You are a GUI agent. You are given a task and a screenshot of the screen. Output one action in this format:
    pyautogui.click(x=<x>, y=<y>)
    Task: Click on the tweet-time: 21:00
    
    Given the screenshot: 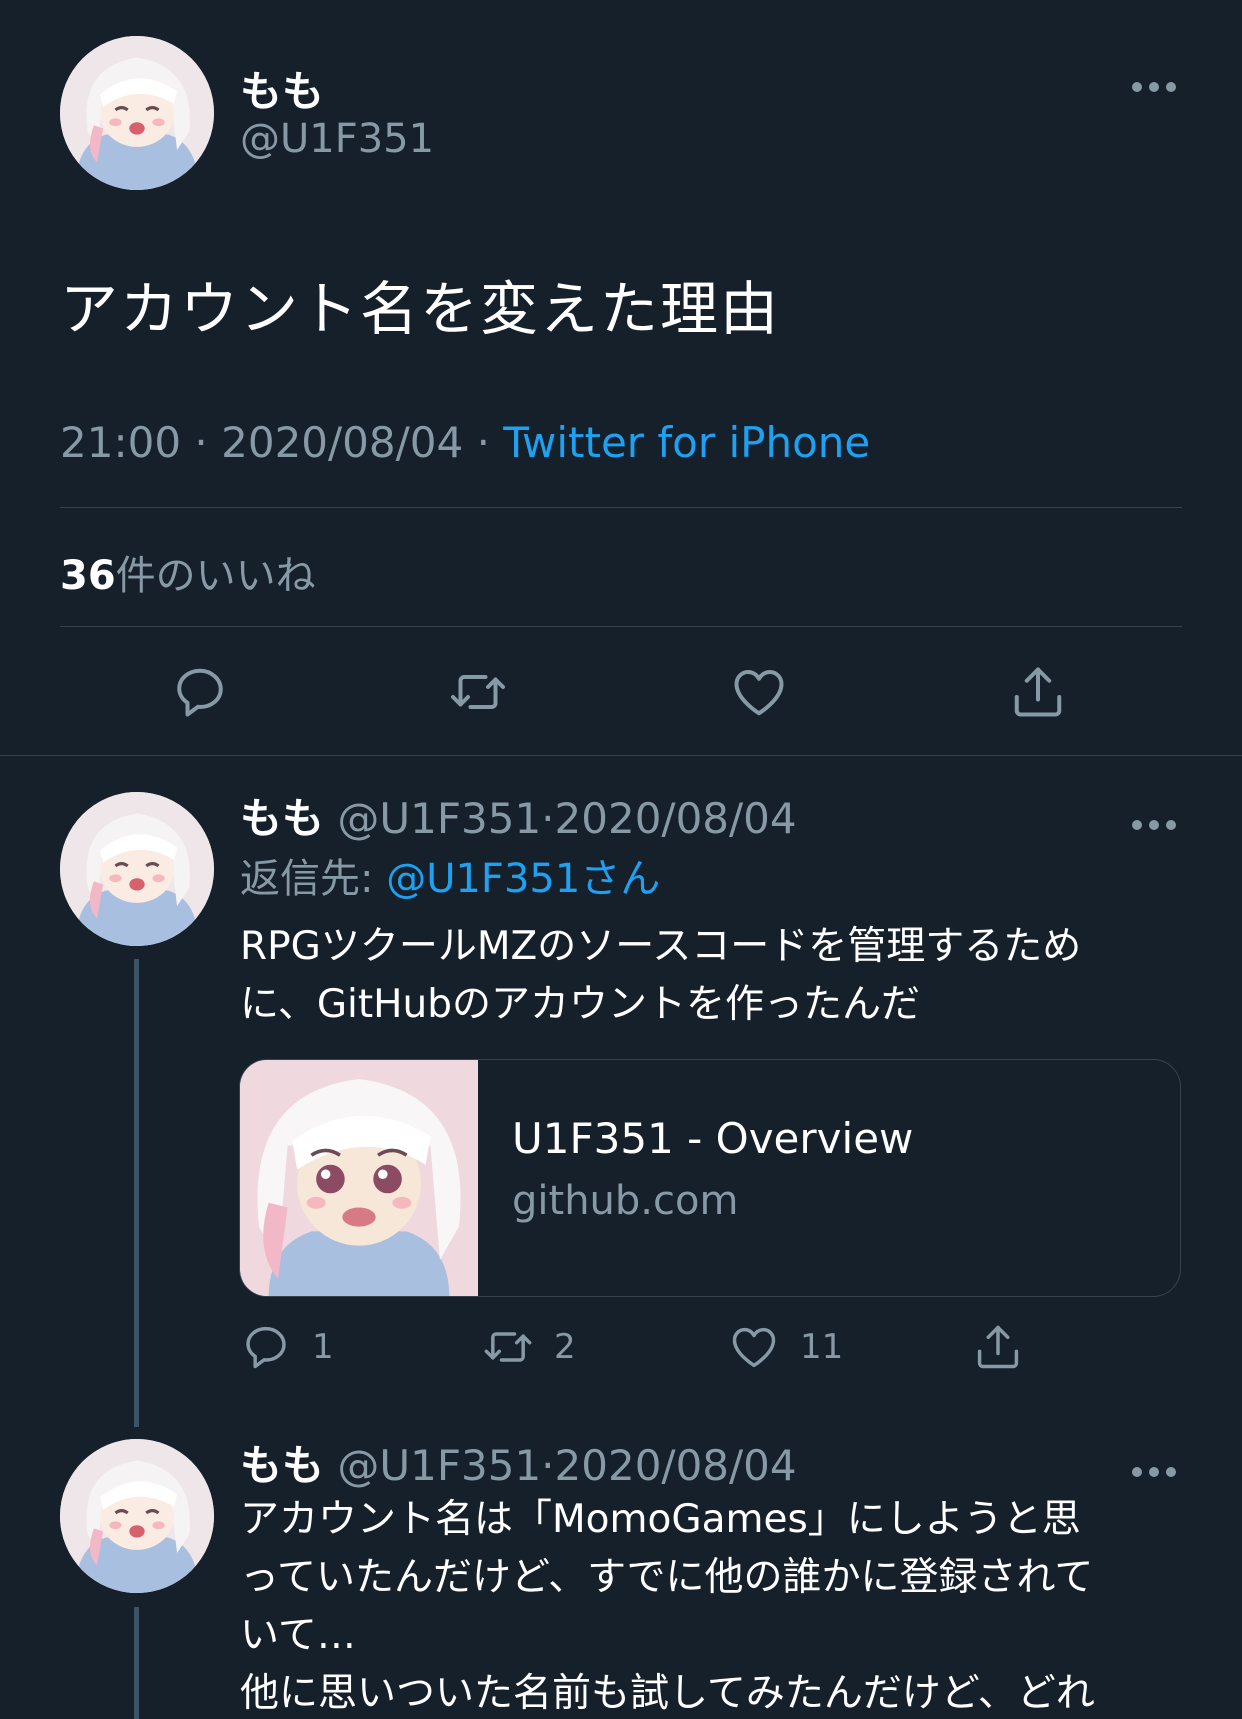 What is the action you would take?
    pyautogui.click(x=121, y=442)
    